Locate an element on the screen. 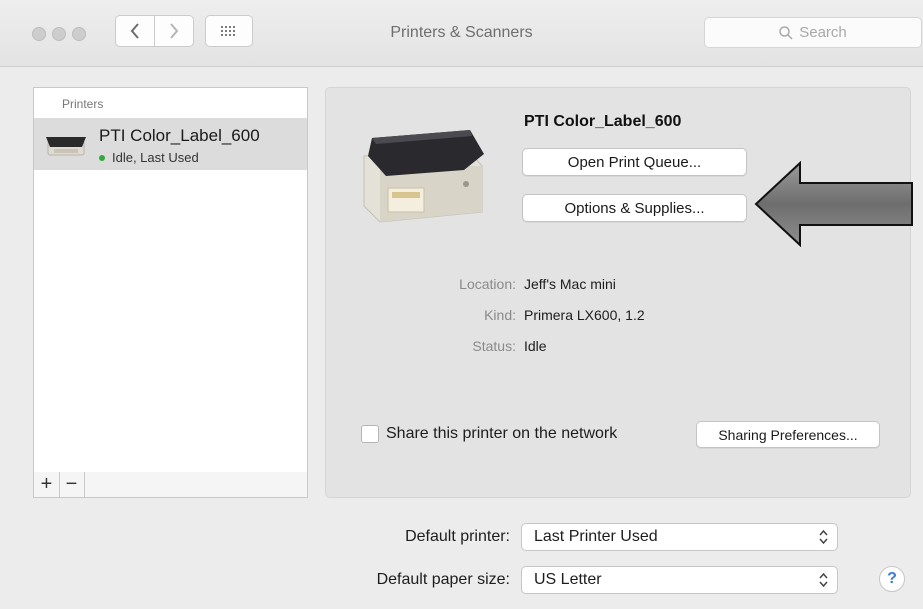  location-value: Jeff's Mac mini is located at coordinates (570, 284).